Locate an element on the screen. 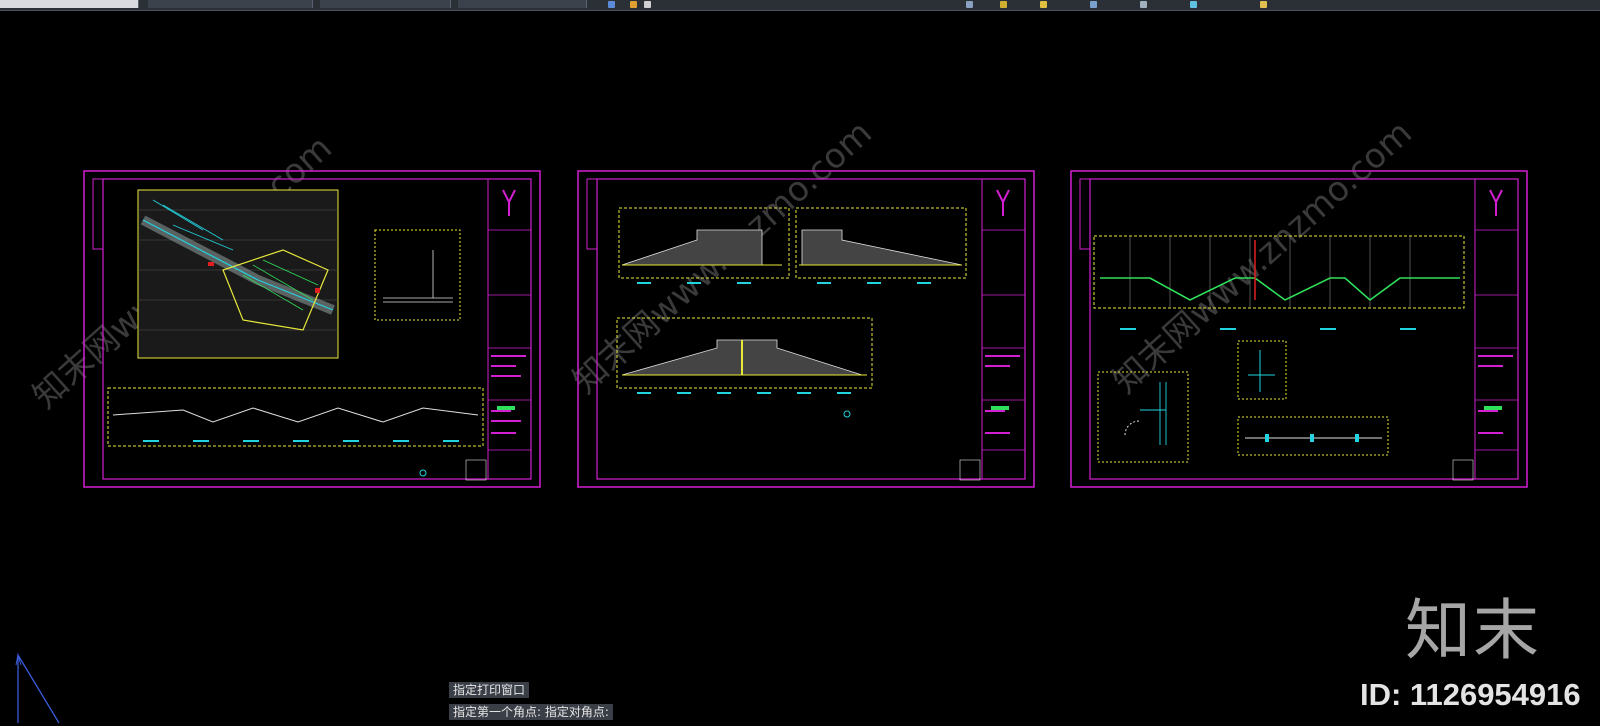  layer-icon is located at coordinates (1003, 4).